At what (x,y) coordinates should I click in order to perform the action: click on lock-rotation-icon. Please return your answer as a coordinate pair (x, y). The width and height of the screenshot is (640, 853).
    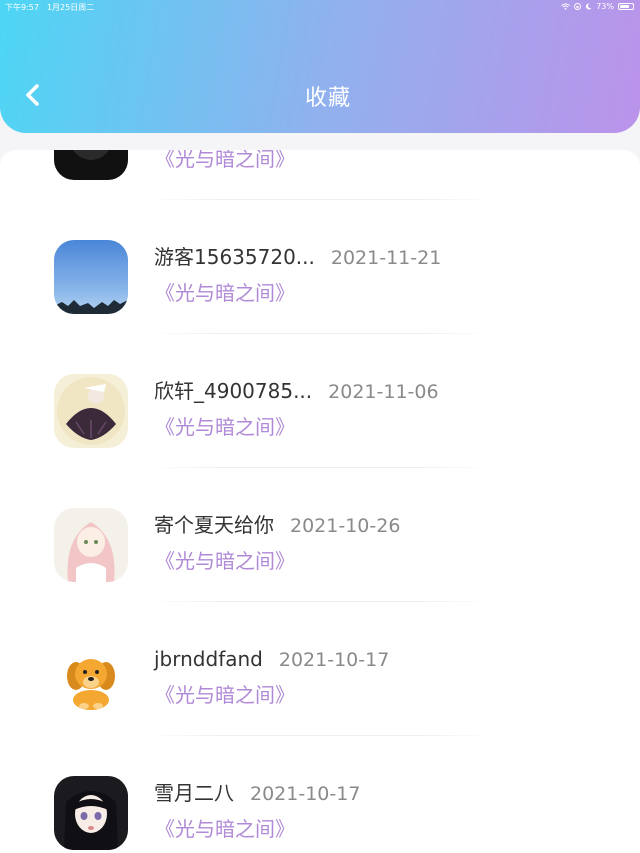
    Looking at the image, I should click on (578, 6).